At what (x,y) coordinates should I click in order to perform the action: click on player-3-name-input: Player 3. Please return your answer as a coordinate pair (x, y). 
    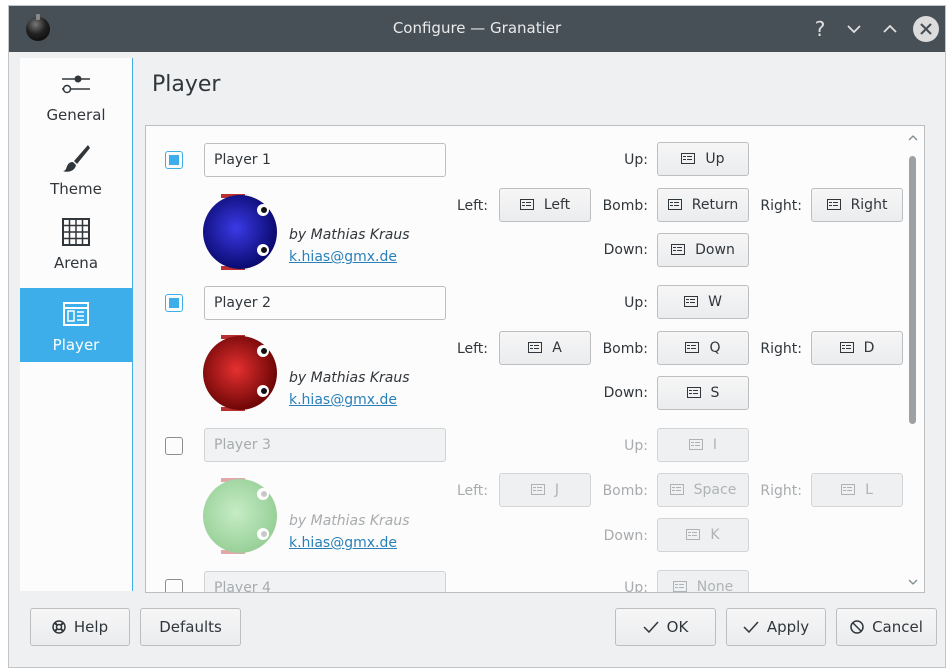
    Looking at the image, I should click on (325, 445).